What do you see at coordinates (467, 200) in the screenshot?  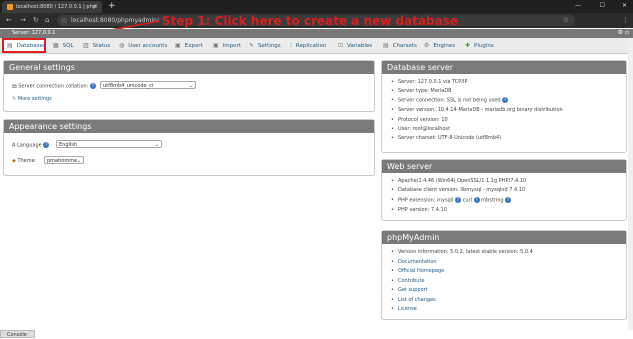 I see `php-ext-curl: curl` at bounding box center [467, 200].